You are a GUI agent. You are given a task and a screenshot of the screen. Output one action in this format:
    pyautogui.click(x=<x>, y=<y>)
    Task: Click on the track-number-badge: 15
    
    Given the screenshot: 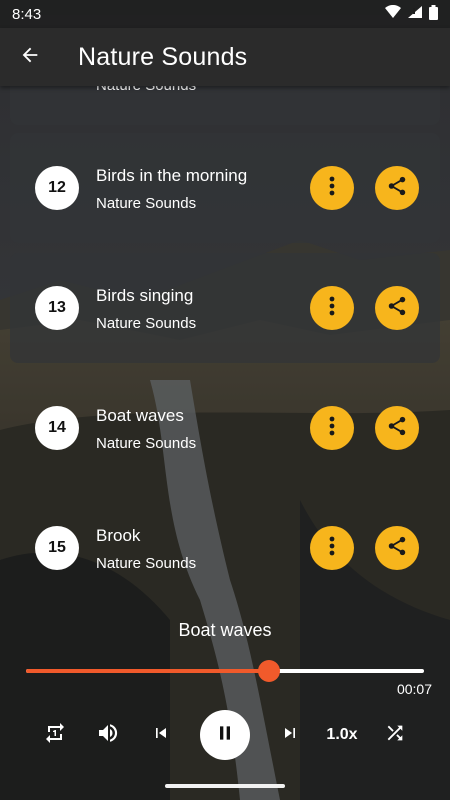 What is the action you would take?
    pyautogui.click(x=57, y=548)
    